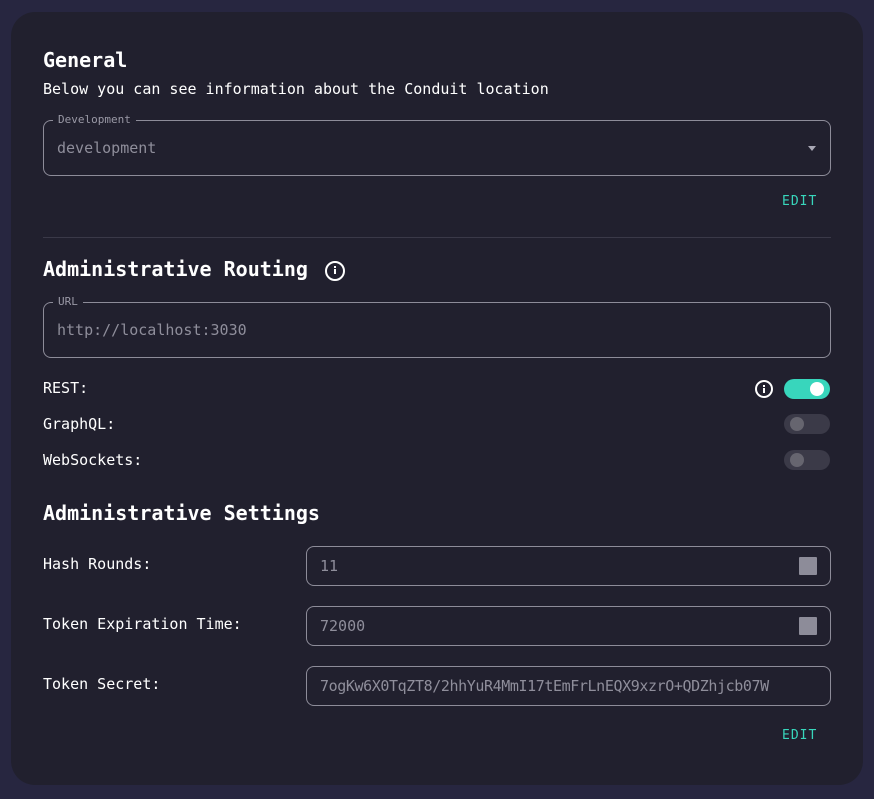 The width and height of the screenshot is (874, 799). What do you see at coordinates (79, 424) in the screenshot?
I see `graphql-label: GraphQL:` at bounding box center [79, 424].